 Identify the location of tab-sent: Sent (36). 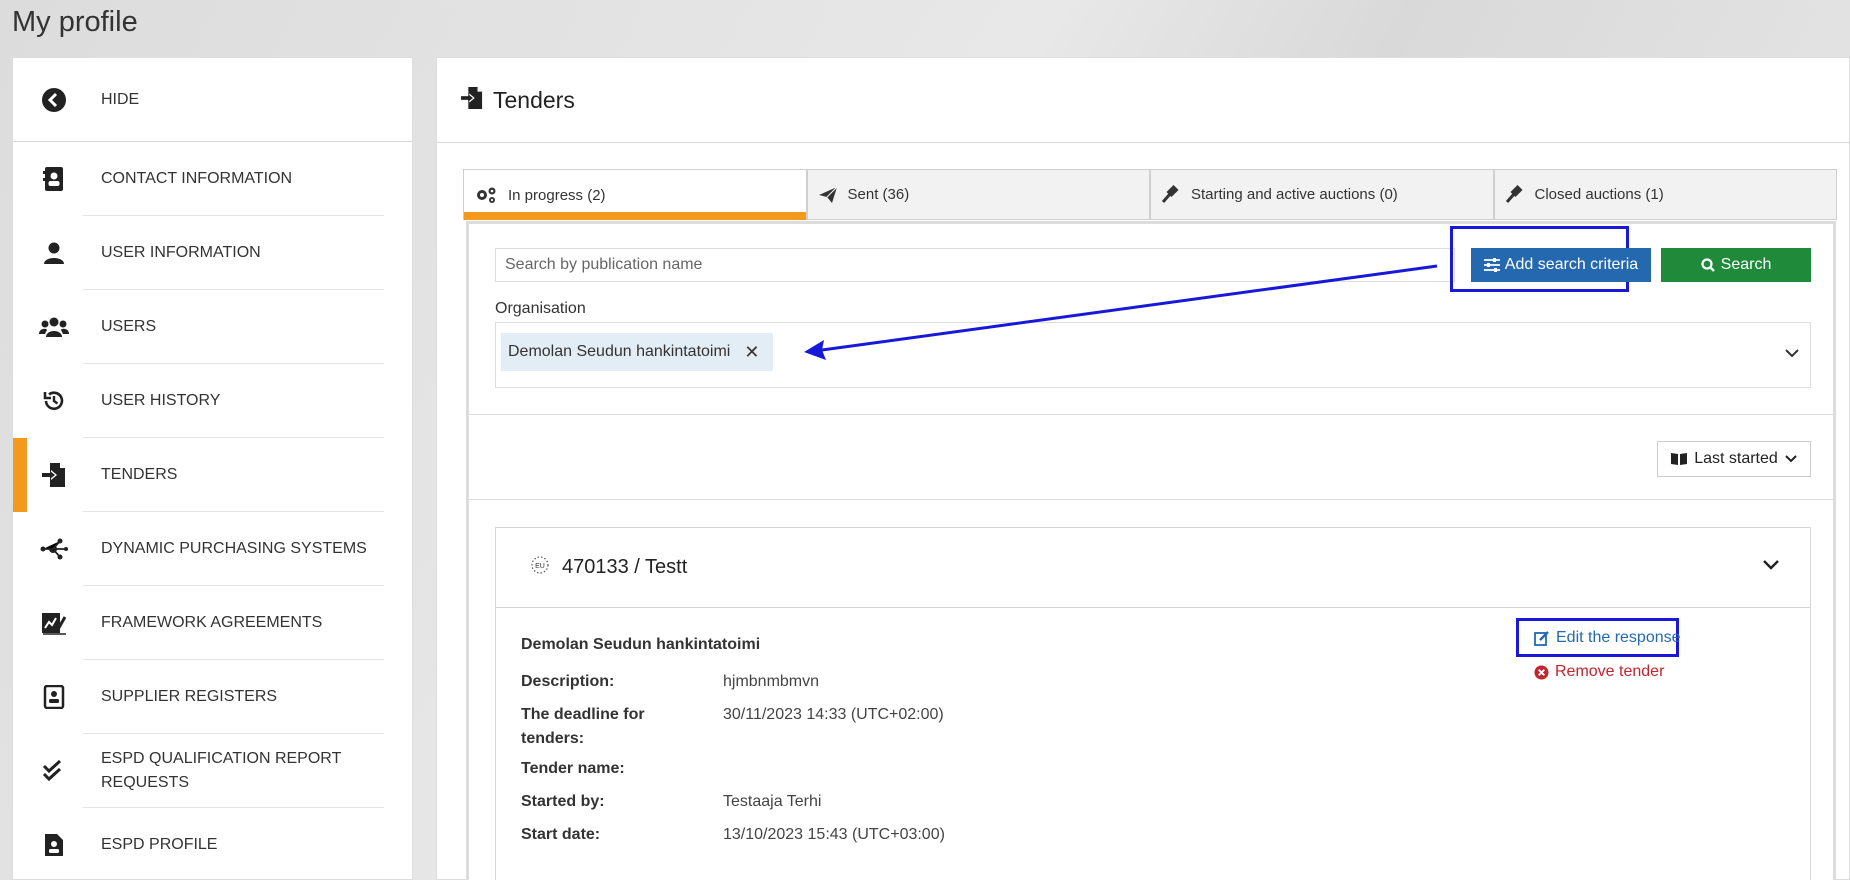
(978, 194).